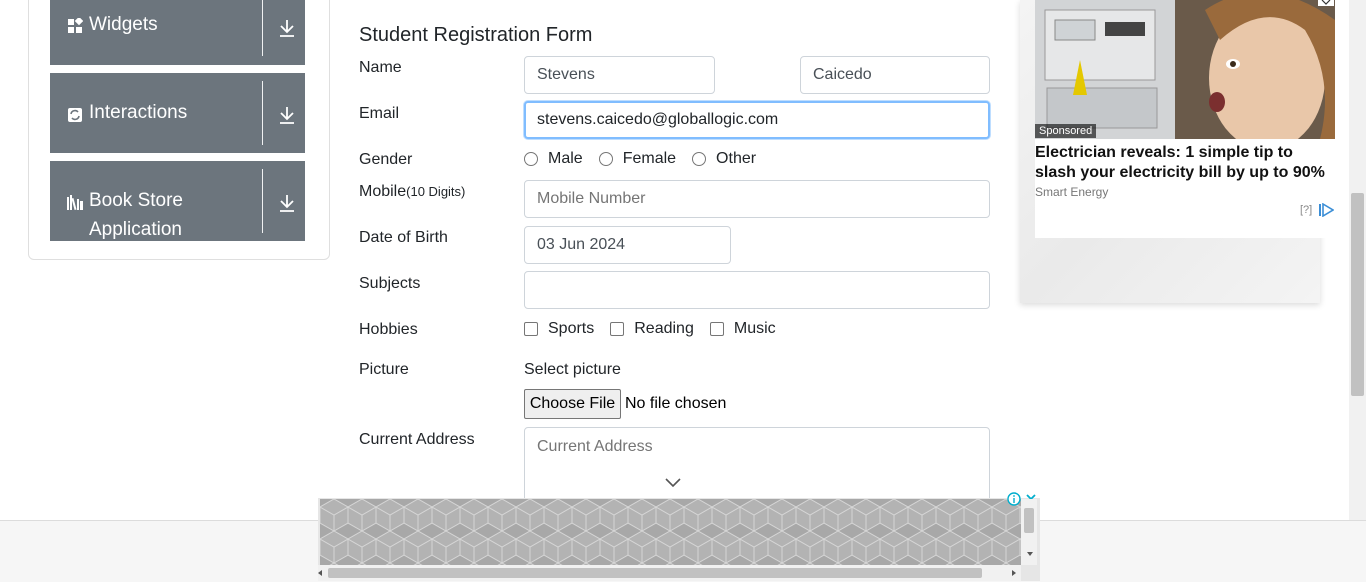 The width and height of the screenshot is (1366, 582). Describe the element at coordinates (1014, 499) in the screenshot. I see `info-icon` at that location.